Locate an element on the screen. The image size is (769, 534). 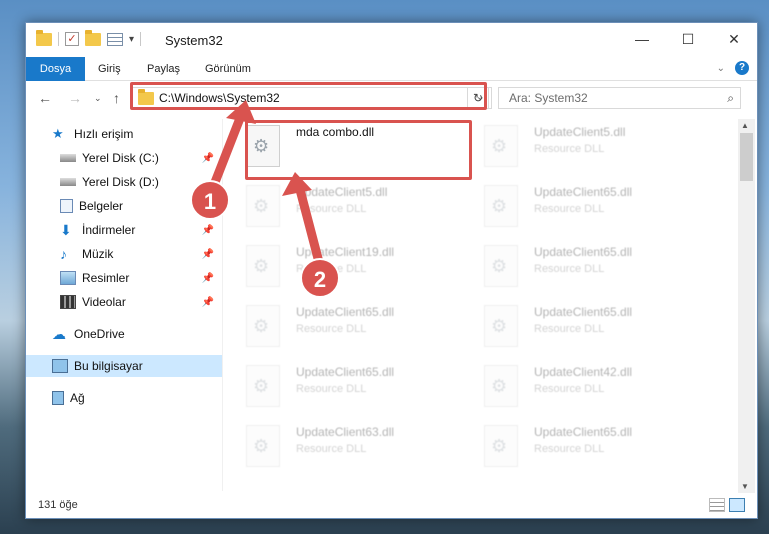
arrow-2-shaft is located at coordinates (309, 224).